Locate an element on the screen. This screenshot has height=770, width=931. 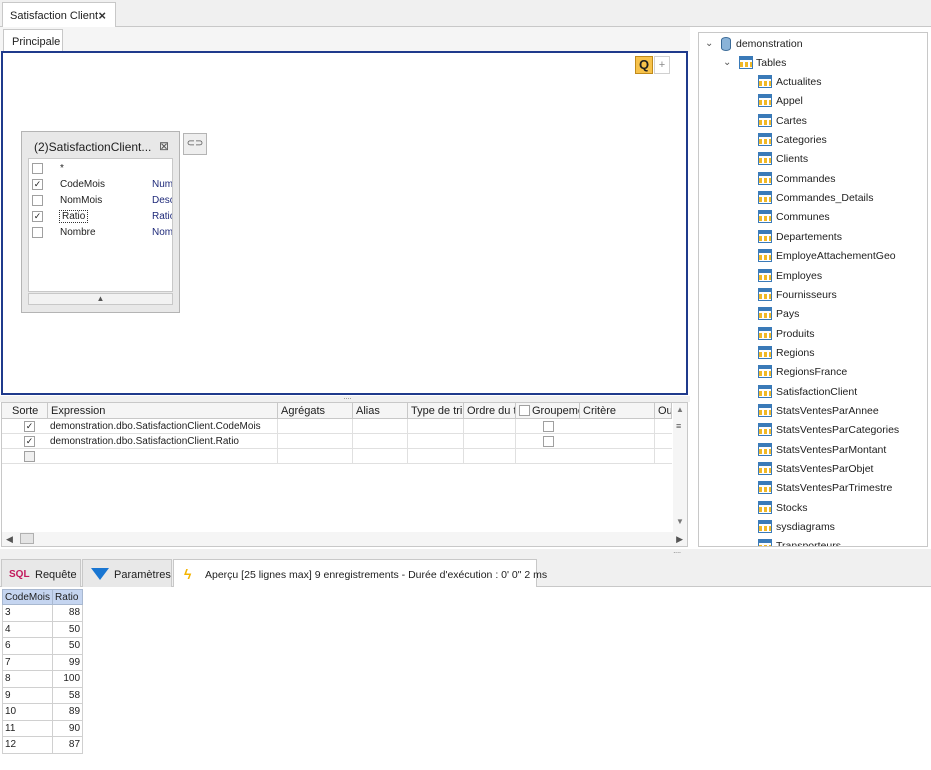
results-row: 6 50 is located at coordinates (42, 646).